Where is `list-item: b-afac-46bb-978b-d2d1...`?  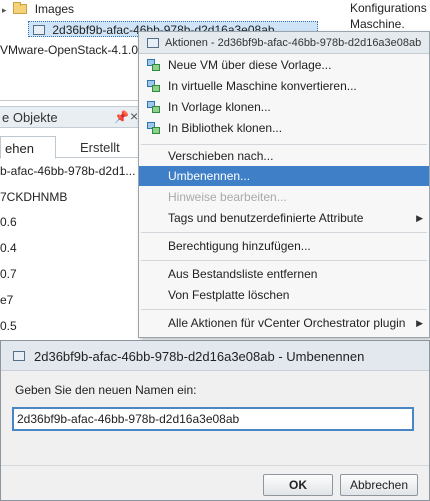 list-item: b-afac-46bb-978b-d2d1... is located at coordinates (70, 171).